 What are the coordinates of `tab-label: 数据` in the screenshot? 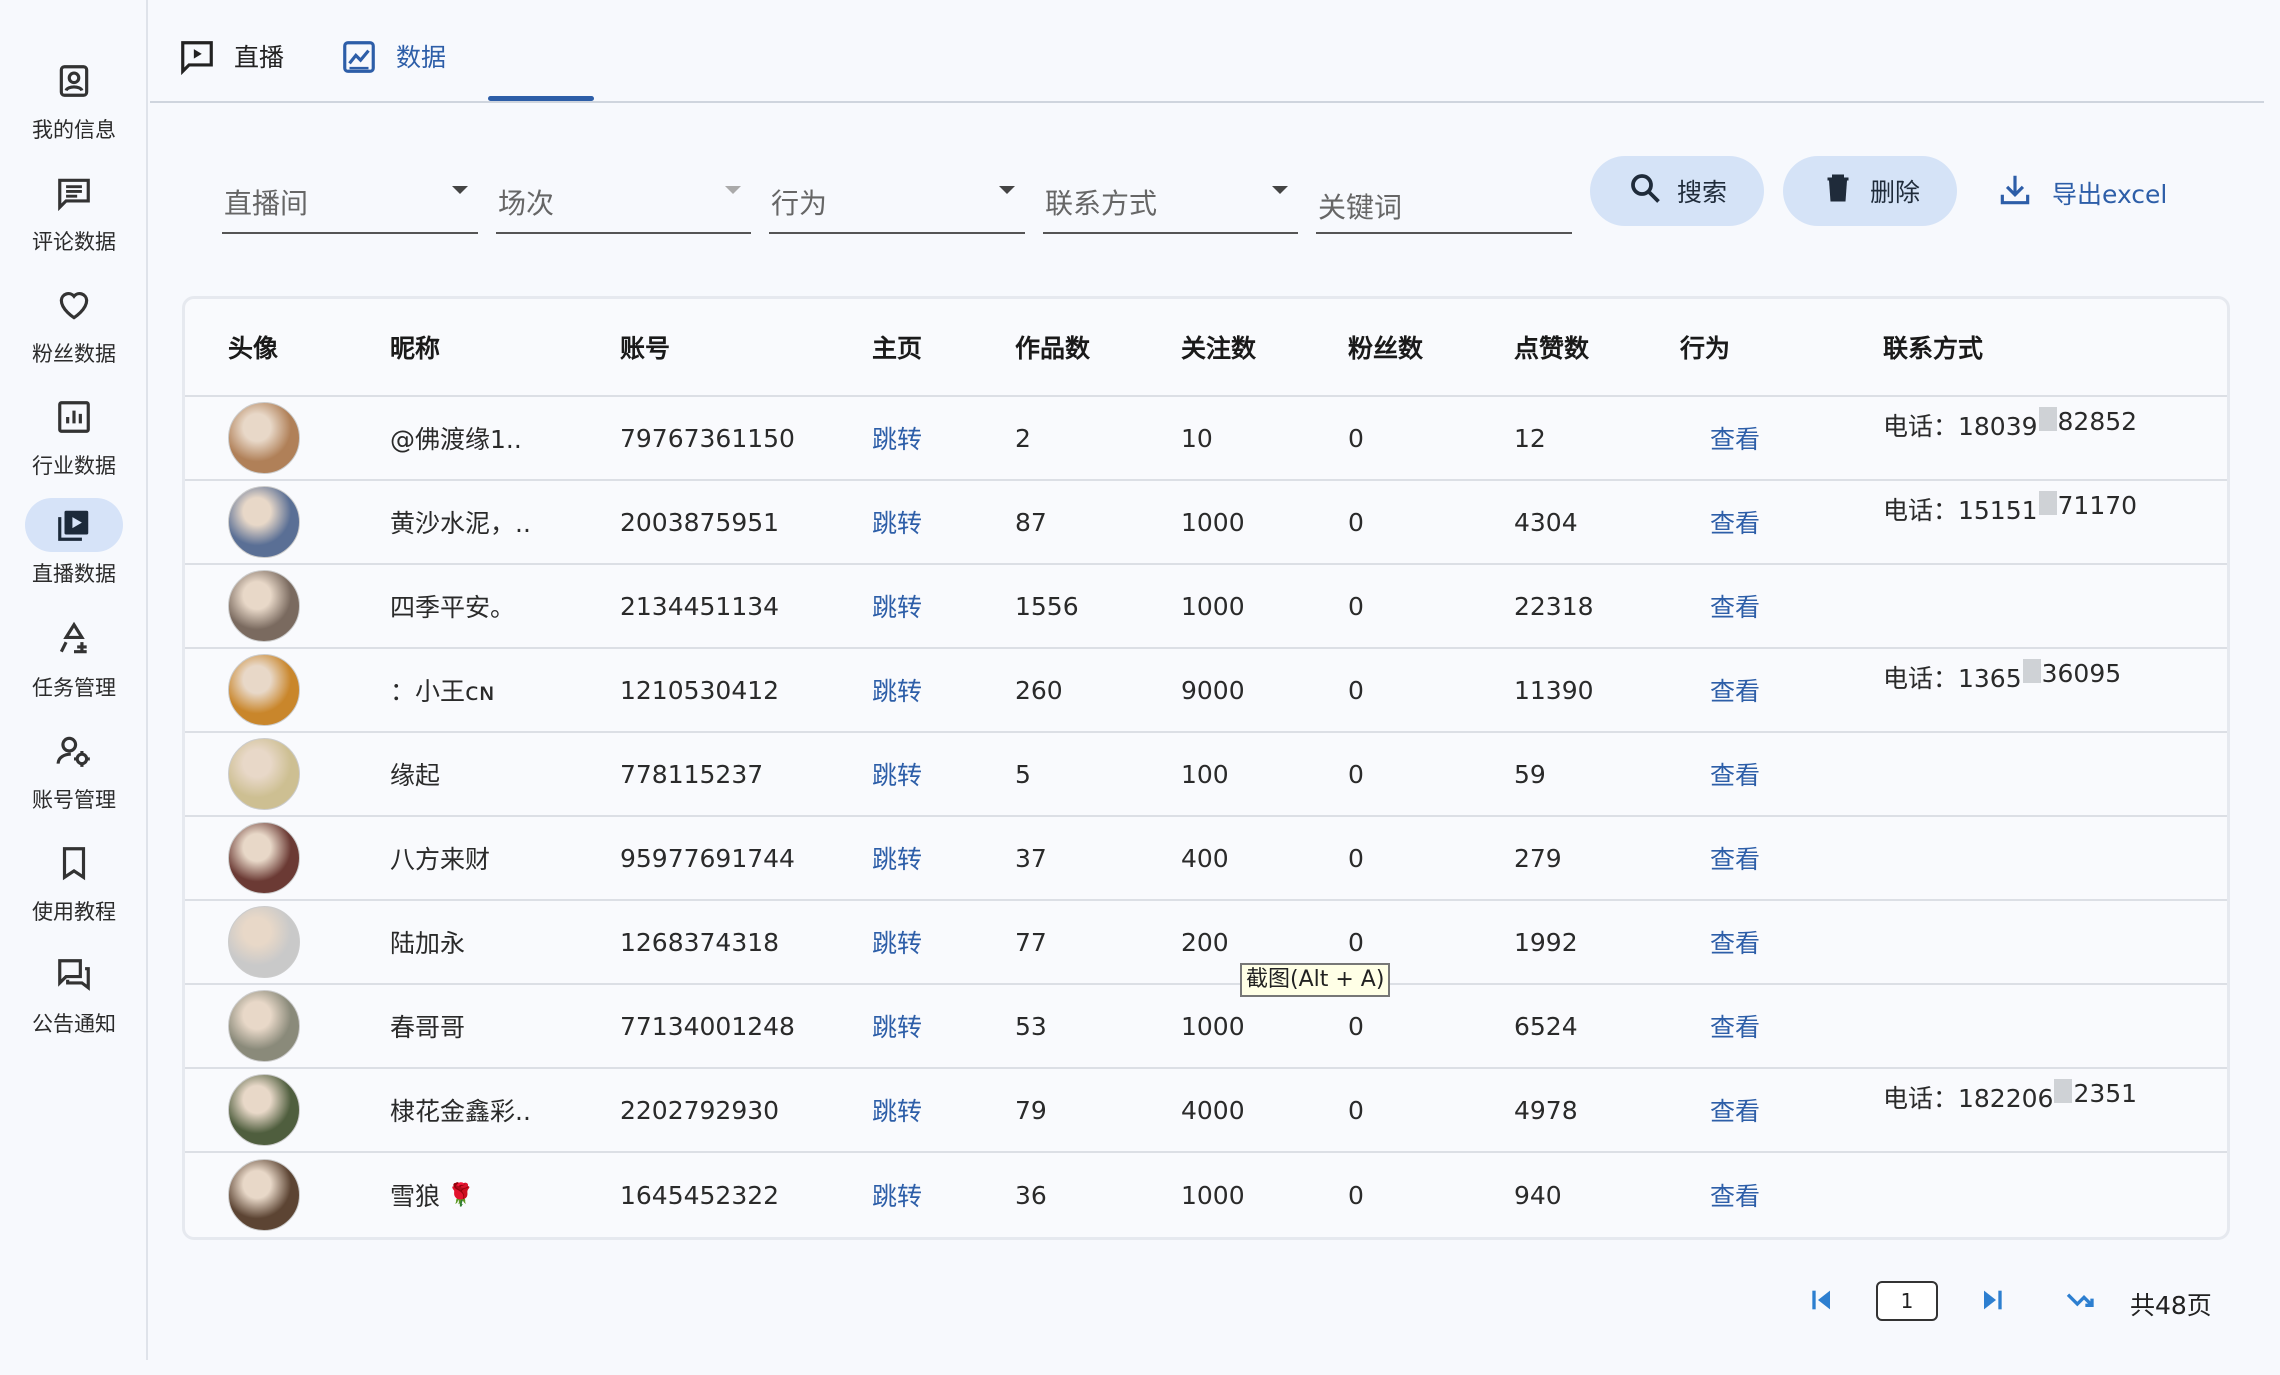 It's located at (421, 57).